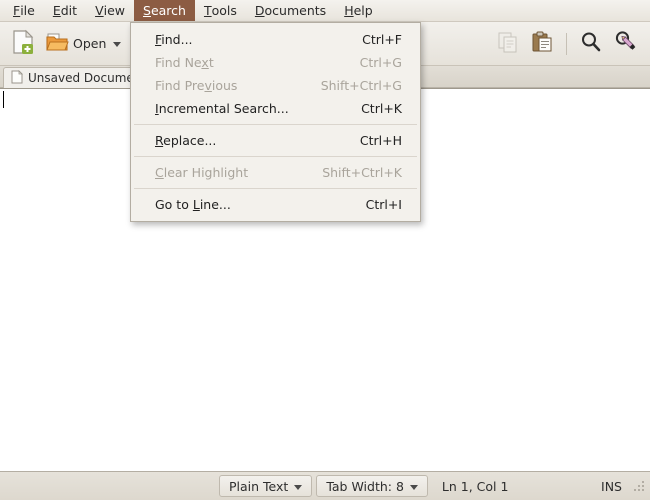 The image size is (650, 500). What do you see at coordinates (382, 39) in the screenshot?
I see `menu-item-accelerator: Ctrl+F` at bounding box center [382, 39].